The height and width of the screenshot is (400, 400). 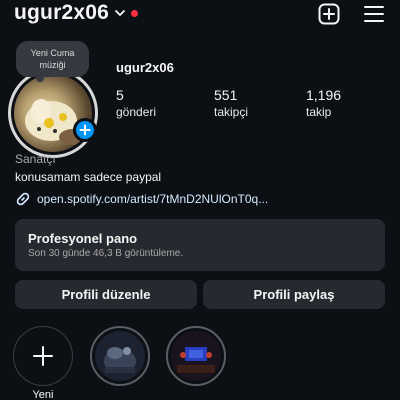 I want to click on stat-followers-label: takipçi, so click(x=231, y=112).